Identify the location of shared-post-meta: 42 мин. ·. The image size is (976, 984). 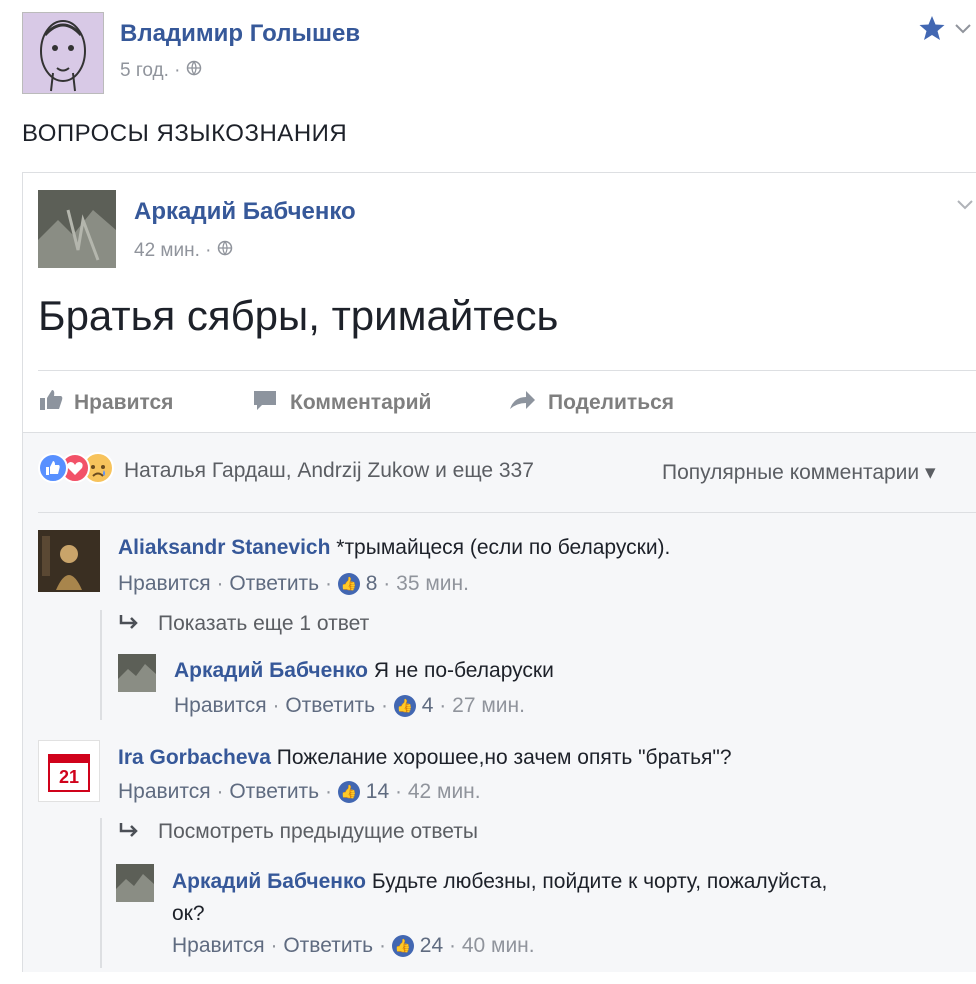
(183, 251).